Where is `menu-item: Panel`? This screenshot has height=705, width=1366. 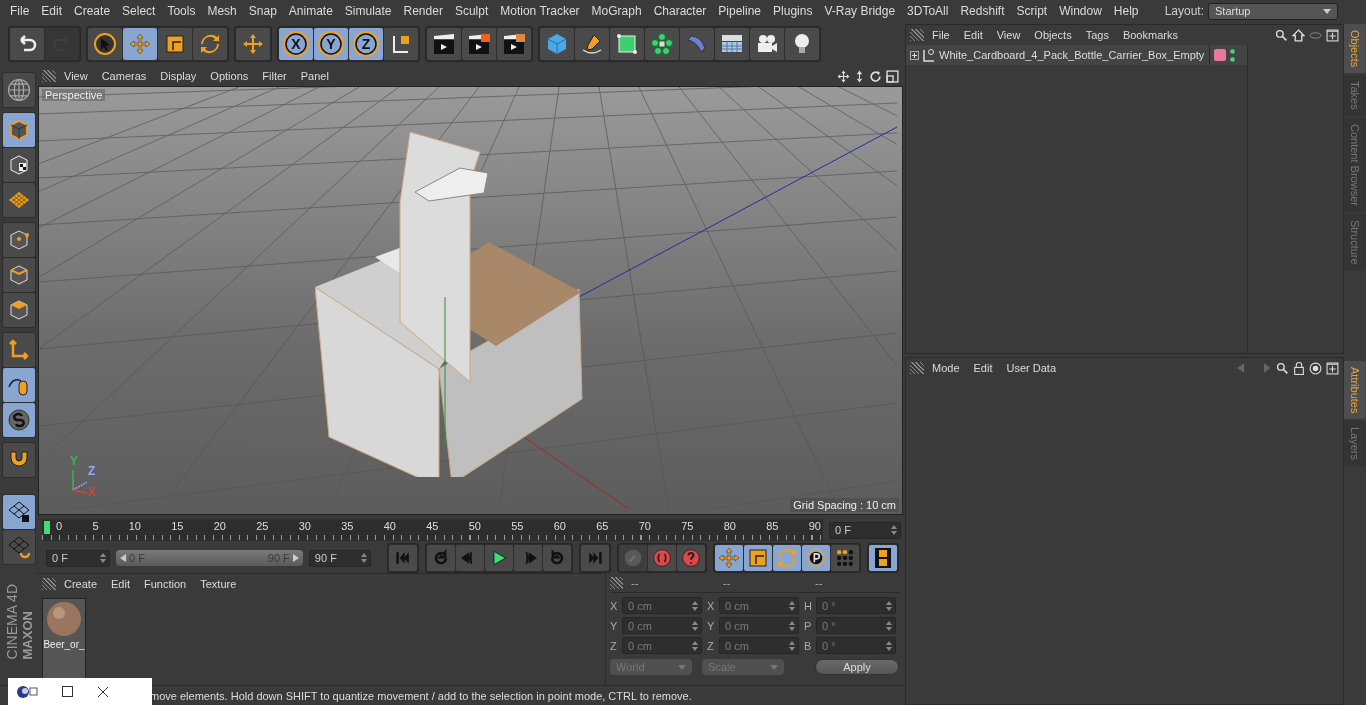 menu-item: Panel is located at coordinates (314, 76).